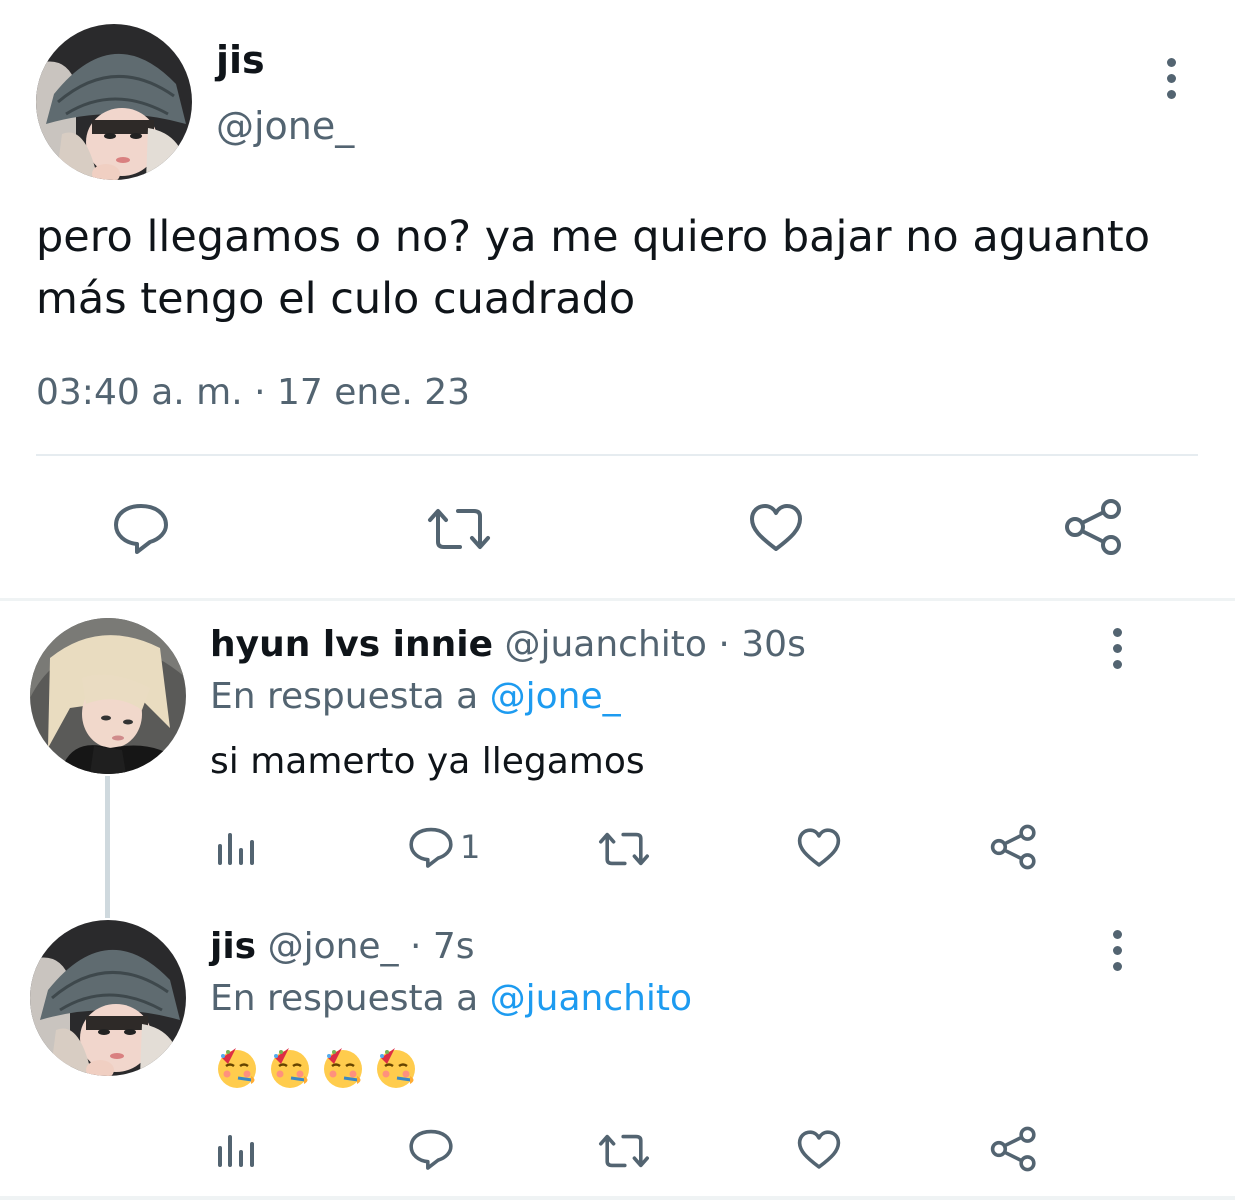 This screenshot has height=1200, width=1235. What do you see at coordinates (555, 696) in the screenshot?
I see `replying-to-link: @jone_` at bounding box center [555, 696].